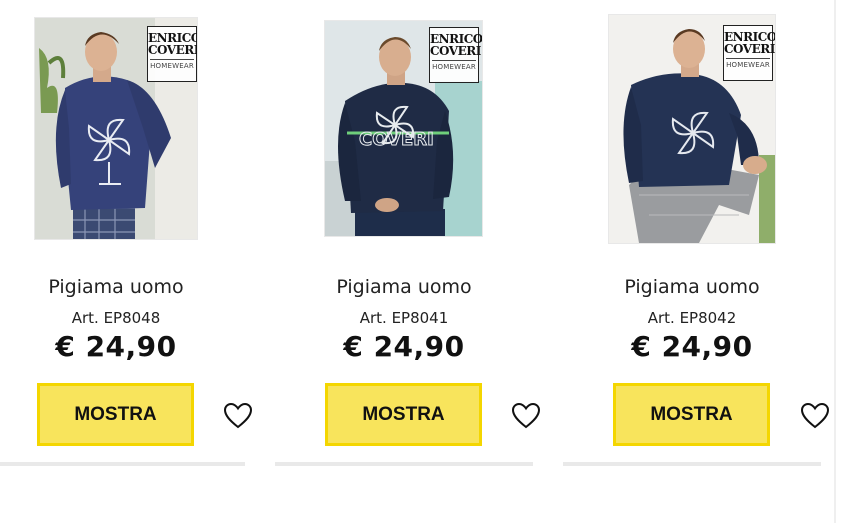 The image size is (848, 523). Describe the element at coordinates (403, 128) in the screenshot. I see `product-image: COVERI ENRICO COVERI HOMEWEAR` at that location.